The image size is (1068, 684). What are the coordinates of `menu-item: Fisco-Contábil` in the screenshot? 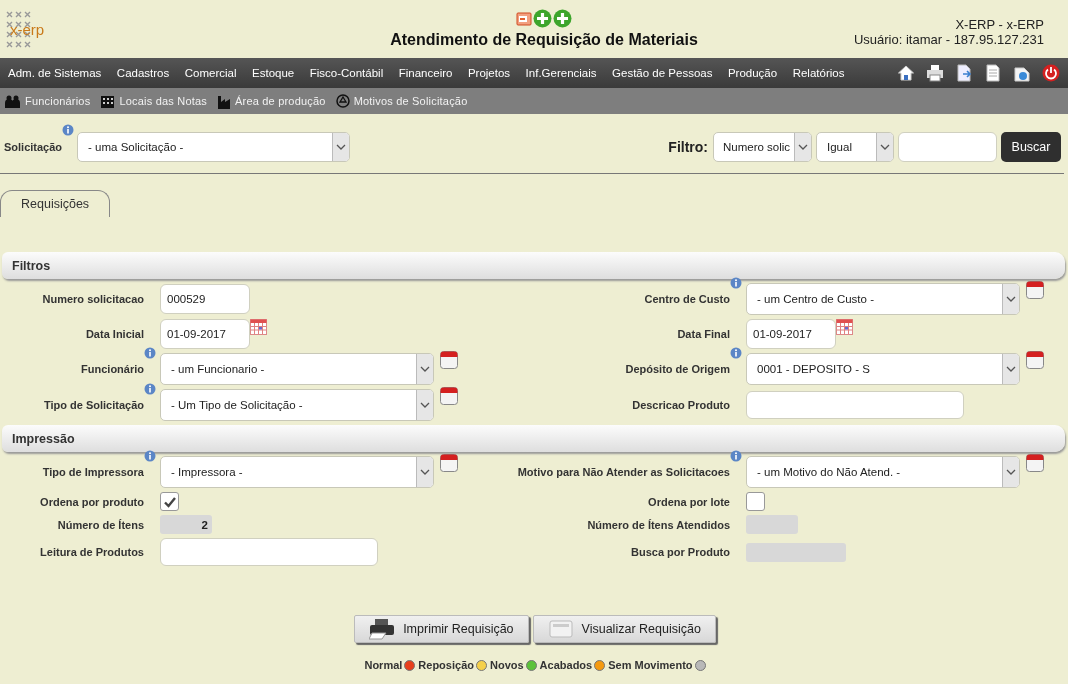 It's located at (346, 73).